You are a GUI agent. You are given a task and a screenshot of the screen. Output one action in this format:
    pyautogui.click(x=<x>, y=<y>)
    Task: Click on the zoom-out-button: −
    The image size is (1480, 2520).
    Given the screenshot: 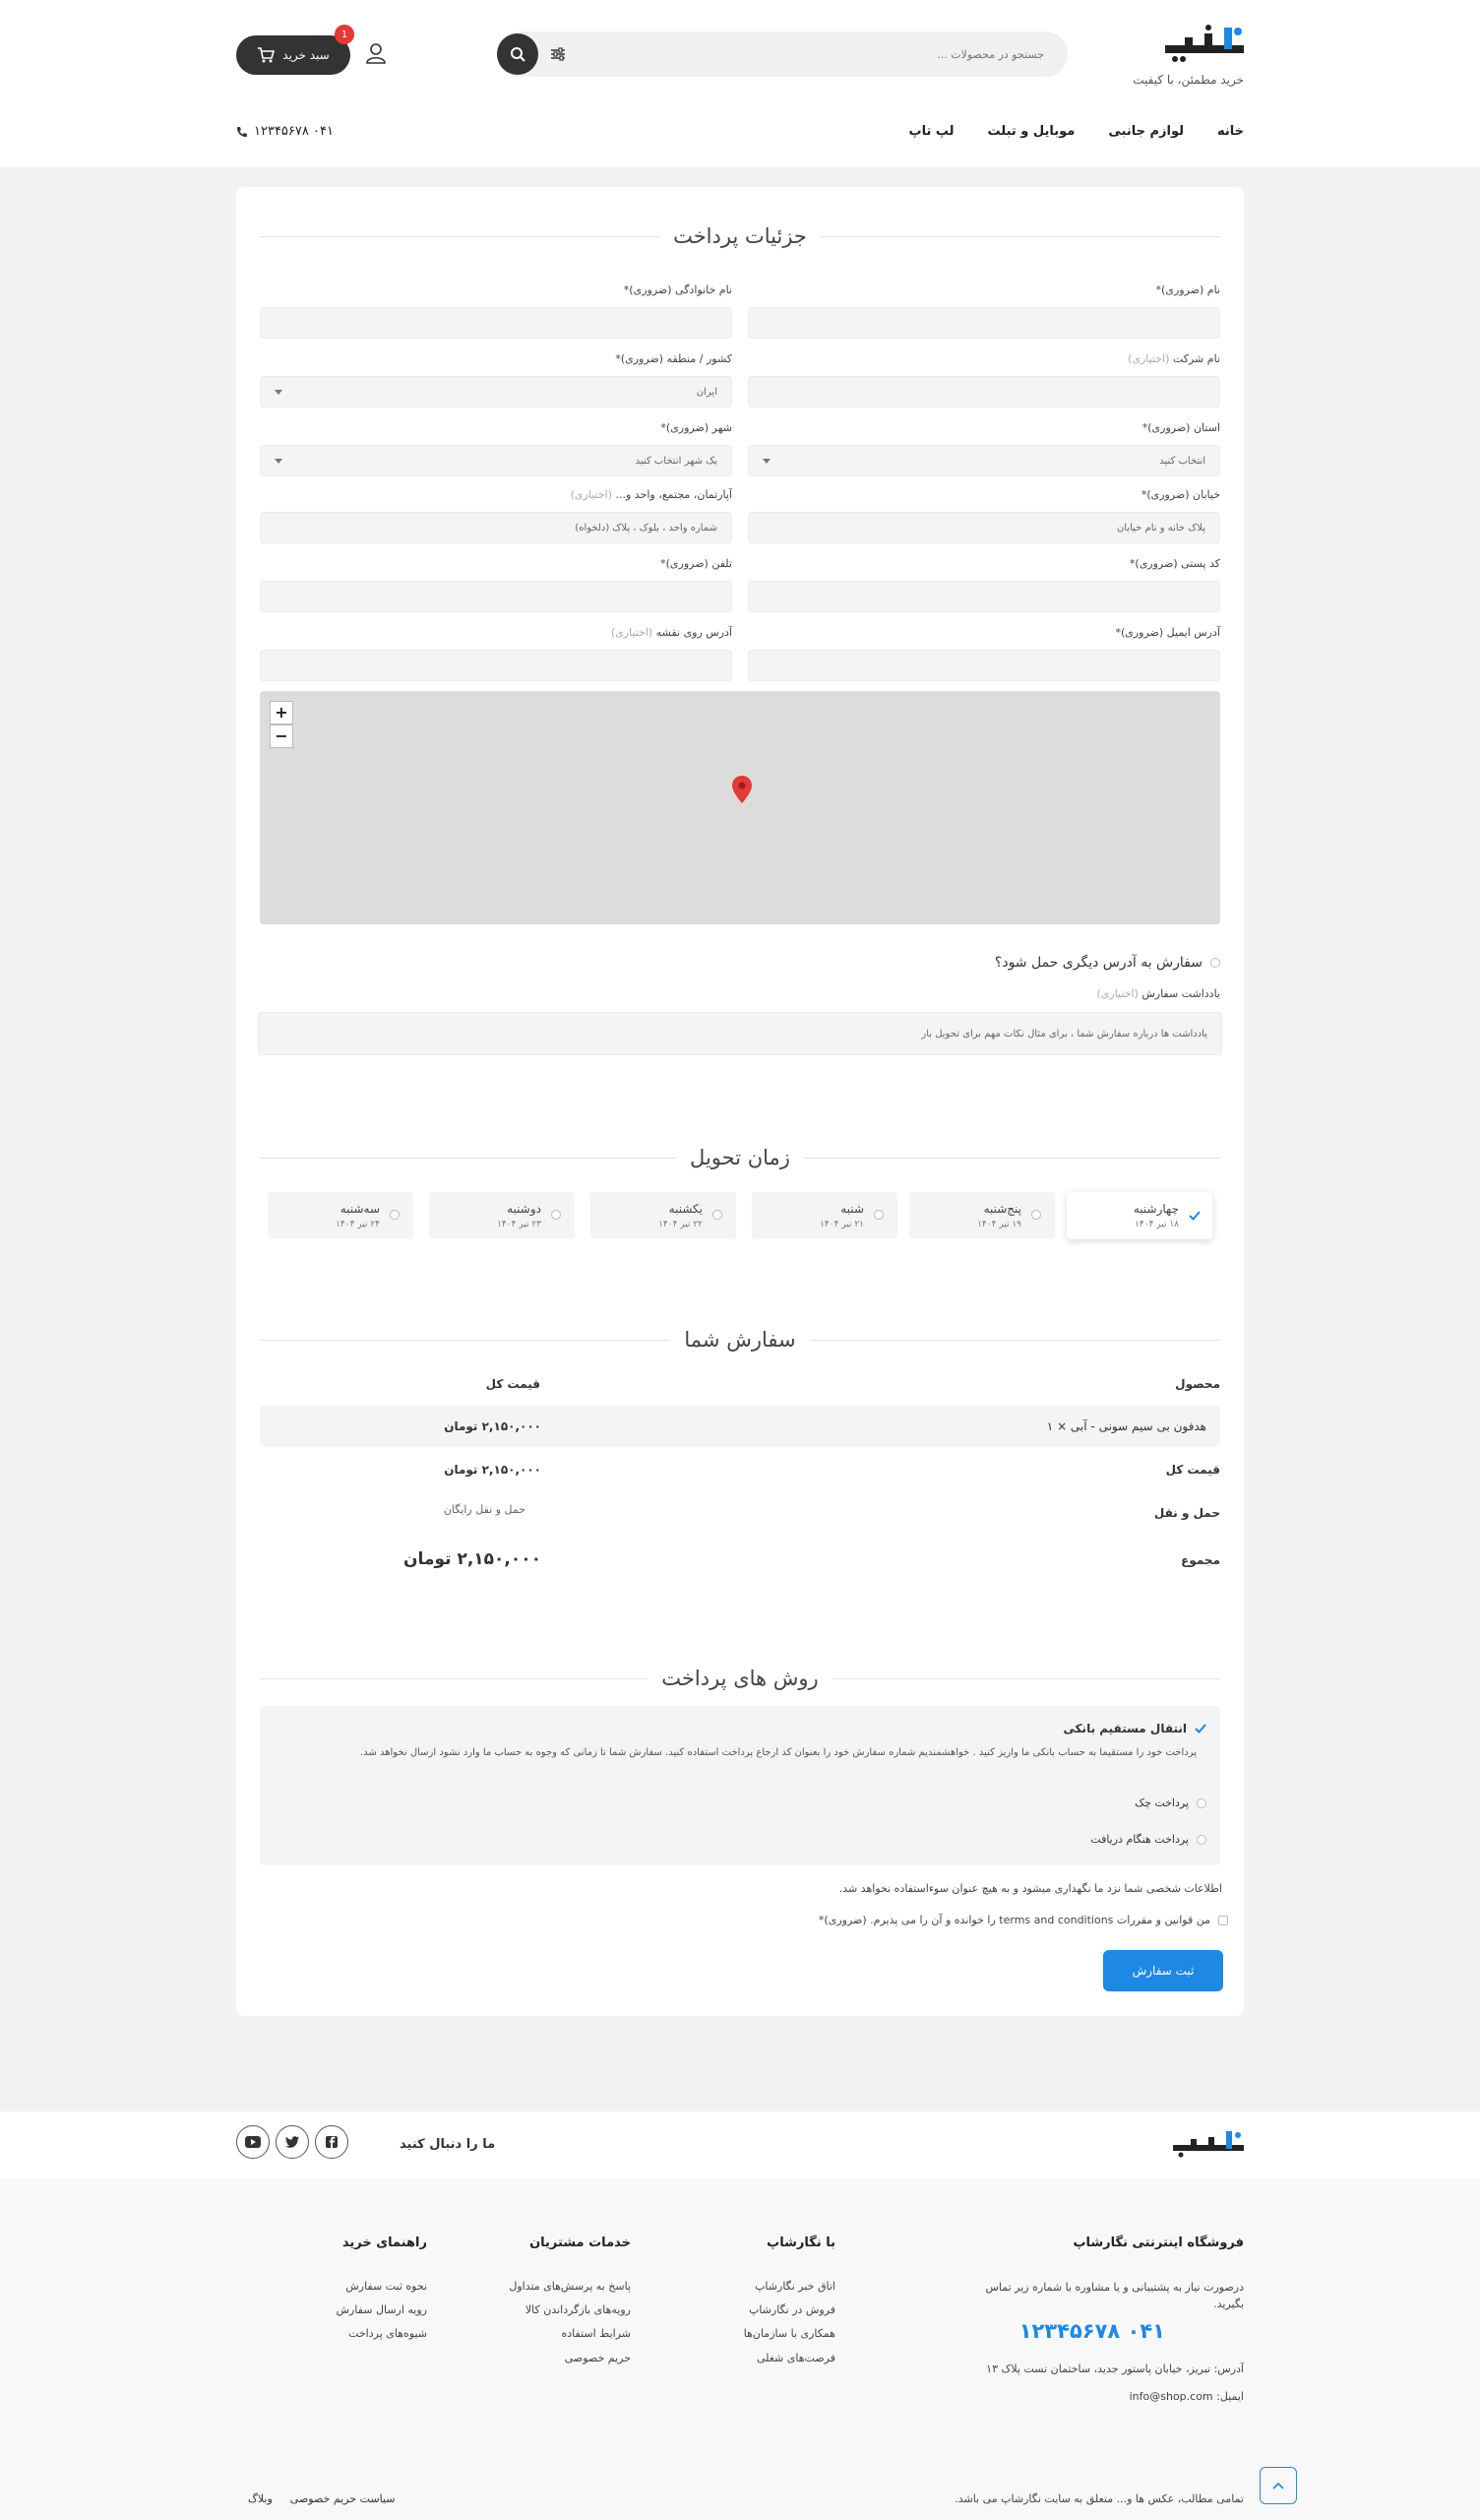 What is the action you would take?
    pyautogui.click(x=281, y=736)
    